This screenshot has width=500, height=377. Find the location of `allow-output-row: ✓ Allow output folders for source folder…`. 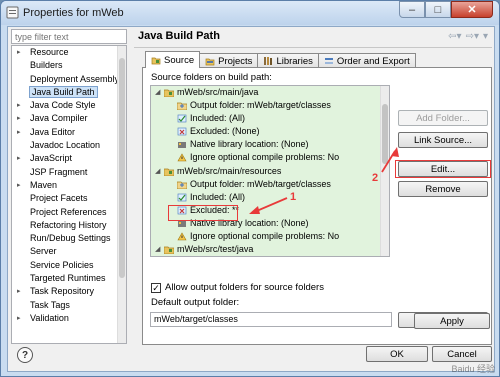

allow-output-row: ✓ Allow output folders for source folder… is located at coordinates (237, 287).